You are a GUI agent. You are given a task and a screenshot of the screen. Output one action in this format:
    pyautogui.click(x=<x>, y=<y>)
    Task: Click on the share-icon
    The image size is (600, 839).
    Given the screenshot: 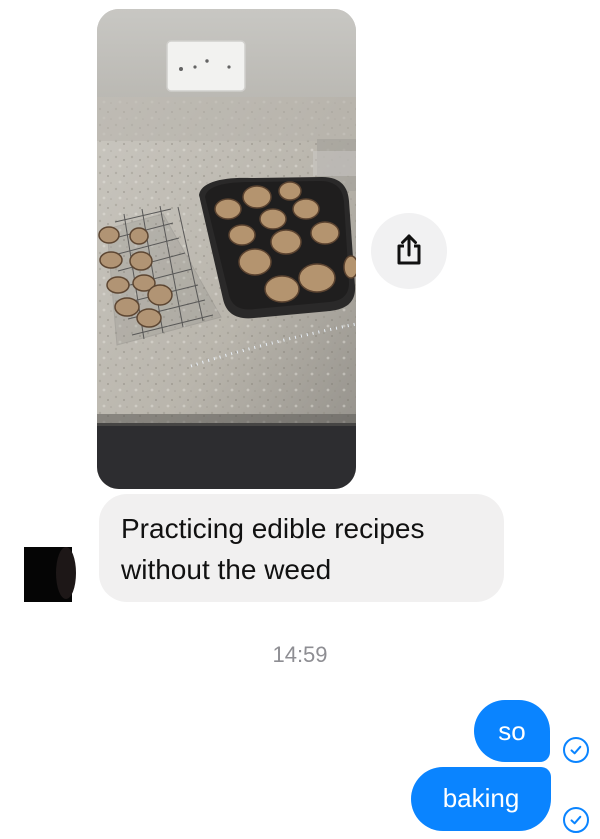 What is the action you would take?
    pyautogui.click(x=409, y=251)
    